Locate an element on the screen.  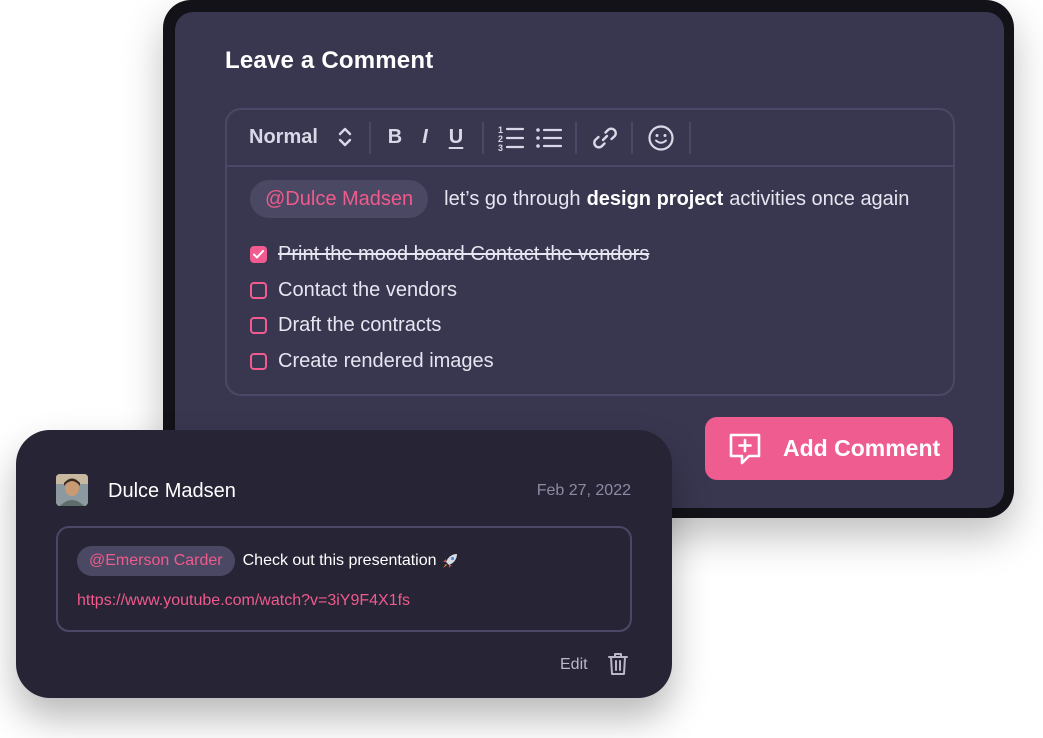
trash-icon is located at coordinates (618, 666).